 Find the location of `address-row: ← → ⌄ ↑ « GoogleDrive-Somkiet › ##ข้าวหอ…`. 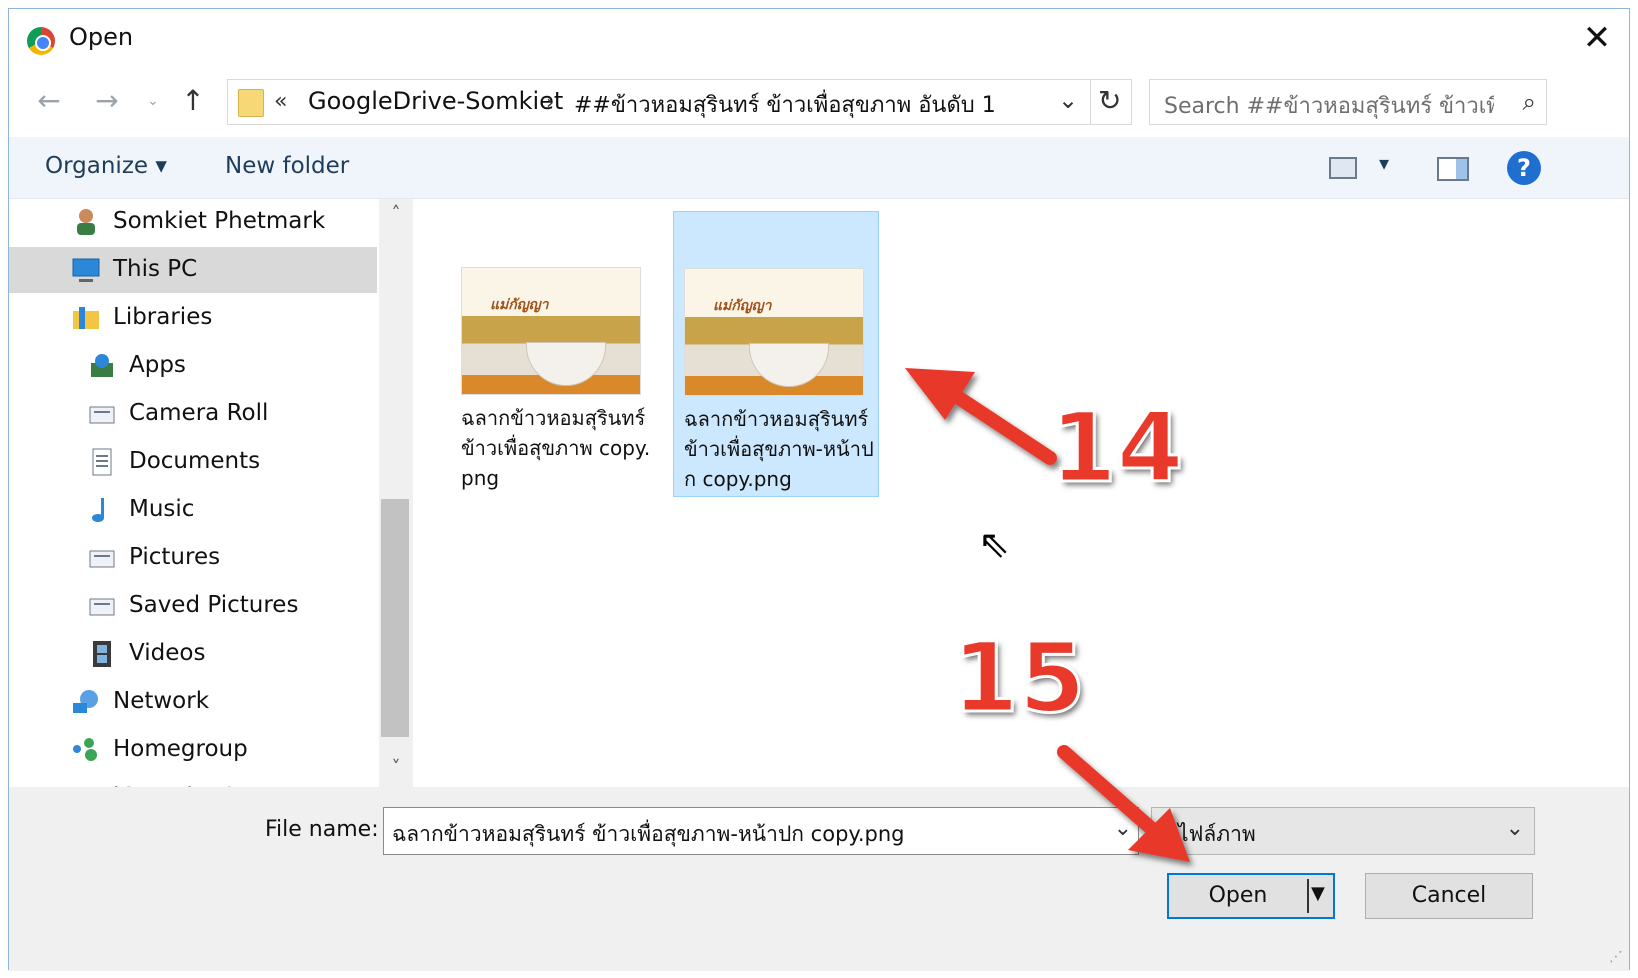

address-row: ← → ⌄ ↑ « GoogleDrive-Somkiet › ##ข้าวหอ… is located at coordinates (819, 101).